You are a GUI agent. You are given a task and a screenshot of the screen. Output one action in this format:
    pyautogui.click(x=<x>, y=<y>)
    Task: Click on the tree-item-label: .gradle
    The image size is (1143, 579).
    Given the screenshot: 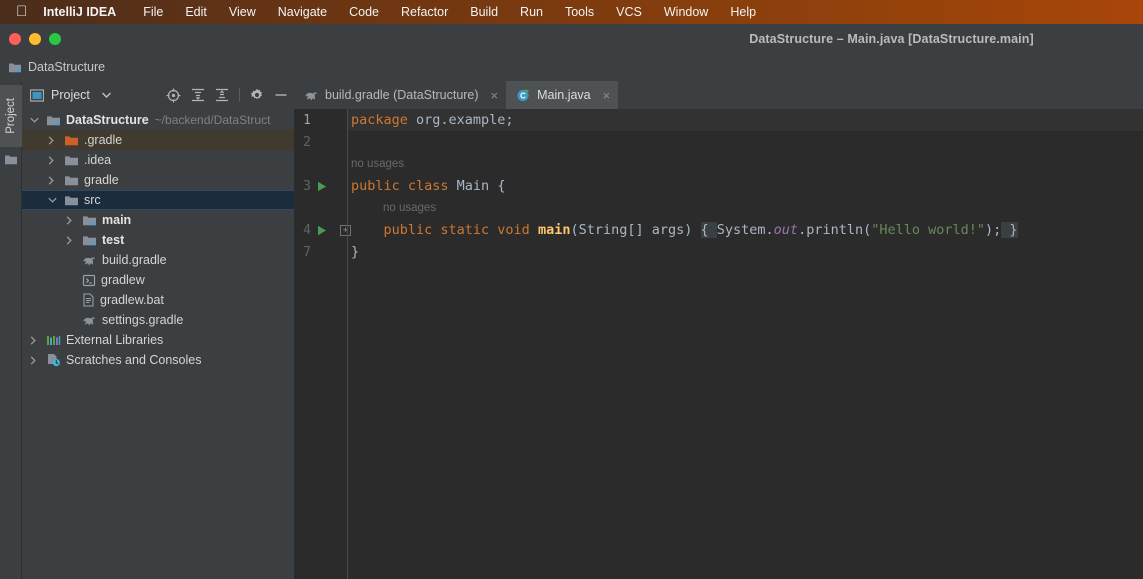 What is the action you would take?
    pyautogui.click(x=103, y=140)
    